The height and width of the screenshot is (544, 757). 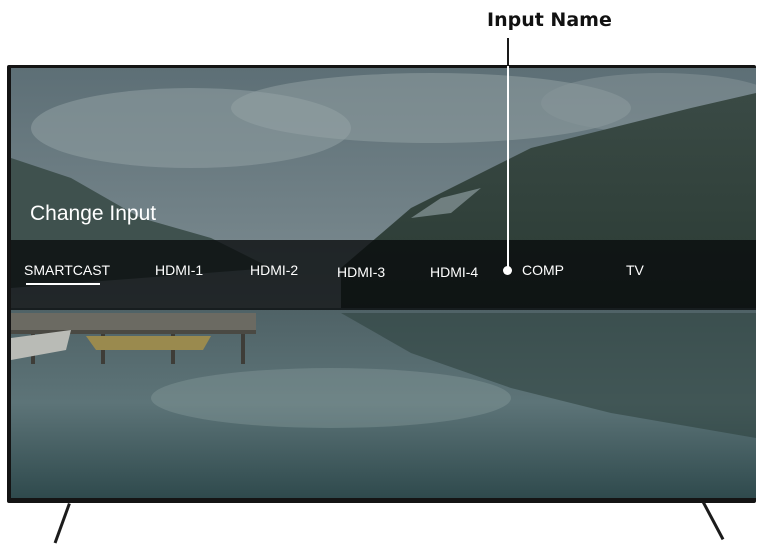 I want to click on input-smartcast: SMARTCAST, so click(x=67, y=273).